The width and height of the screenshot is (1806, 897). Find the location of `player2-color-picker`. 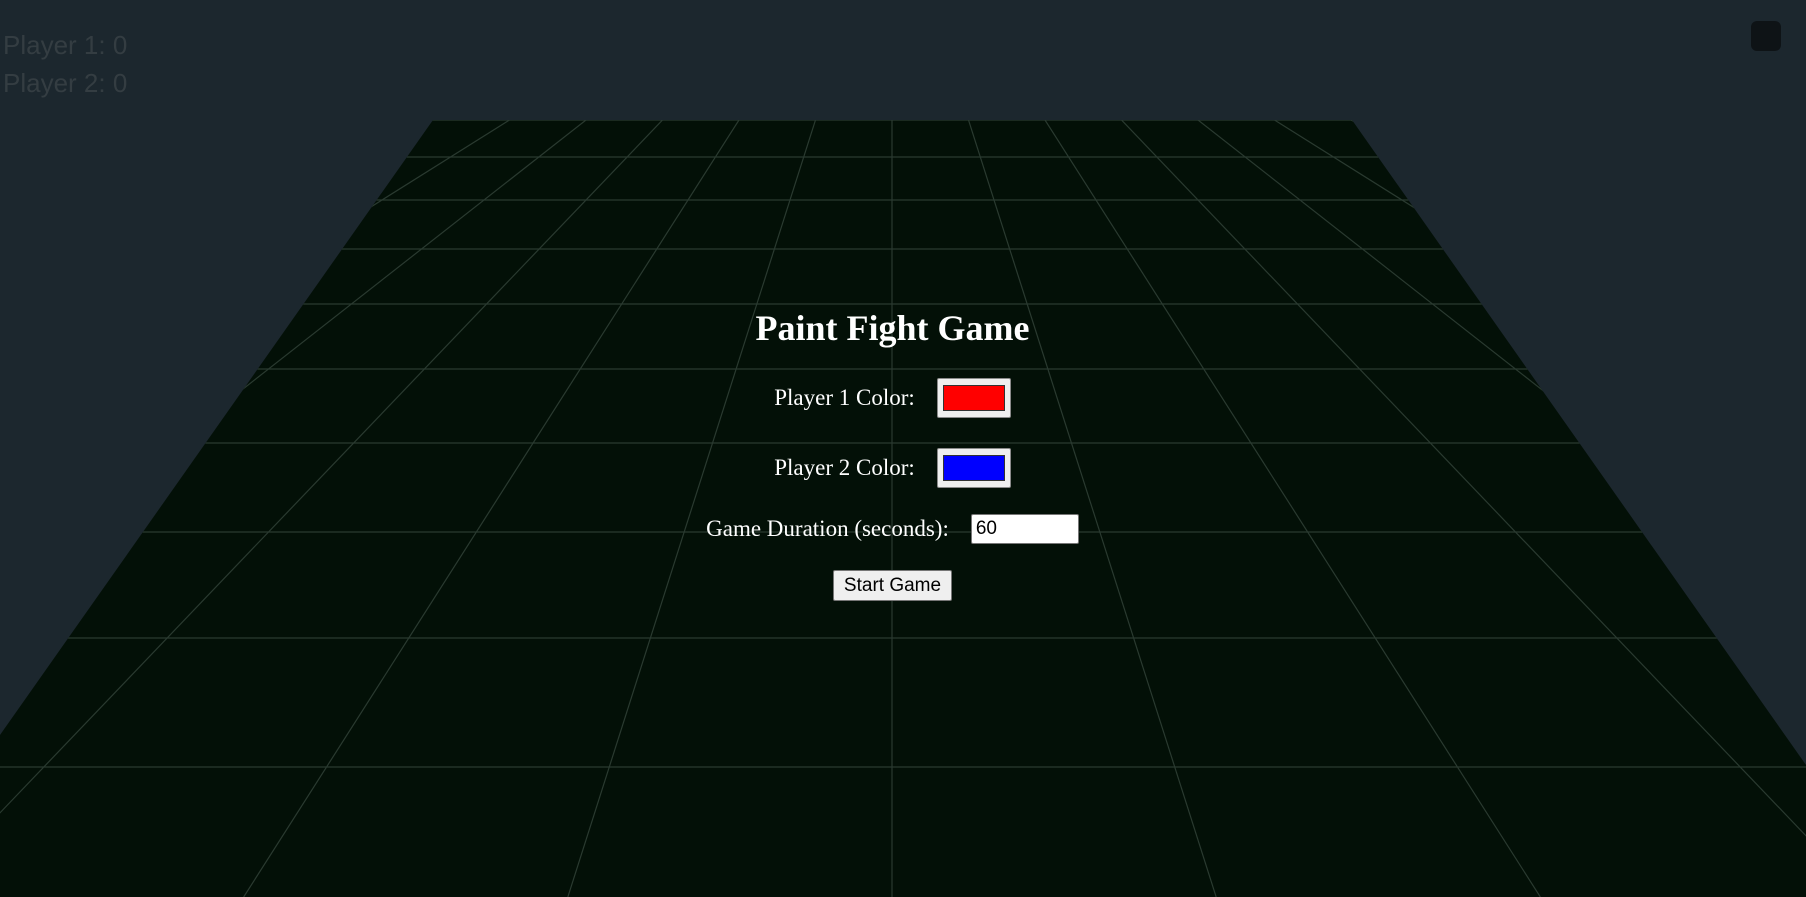

player2-color-picker is located at coordinates (973, 468).